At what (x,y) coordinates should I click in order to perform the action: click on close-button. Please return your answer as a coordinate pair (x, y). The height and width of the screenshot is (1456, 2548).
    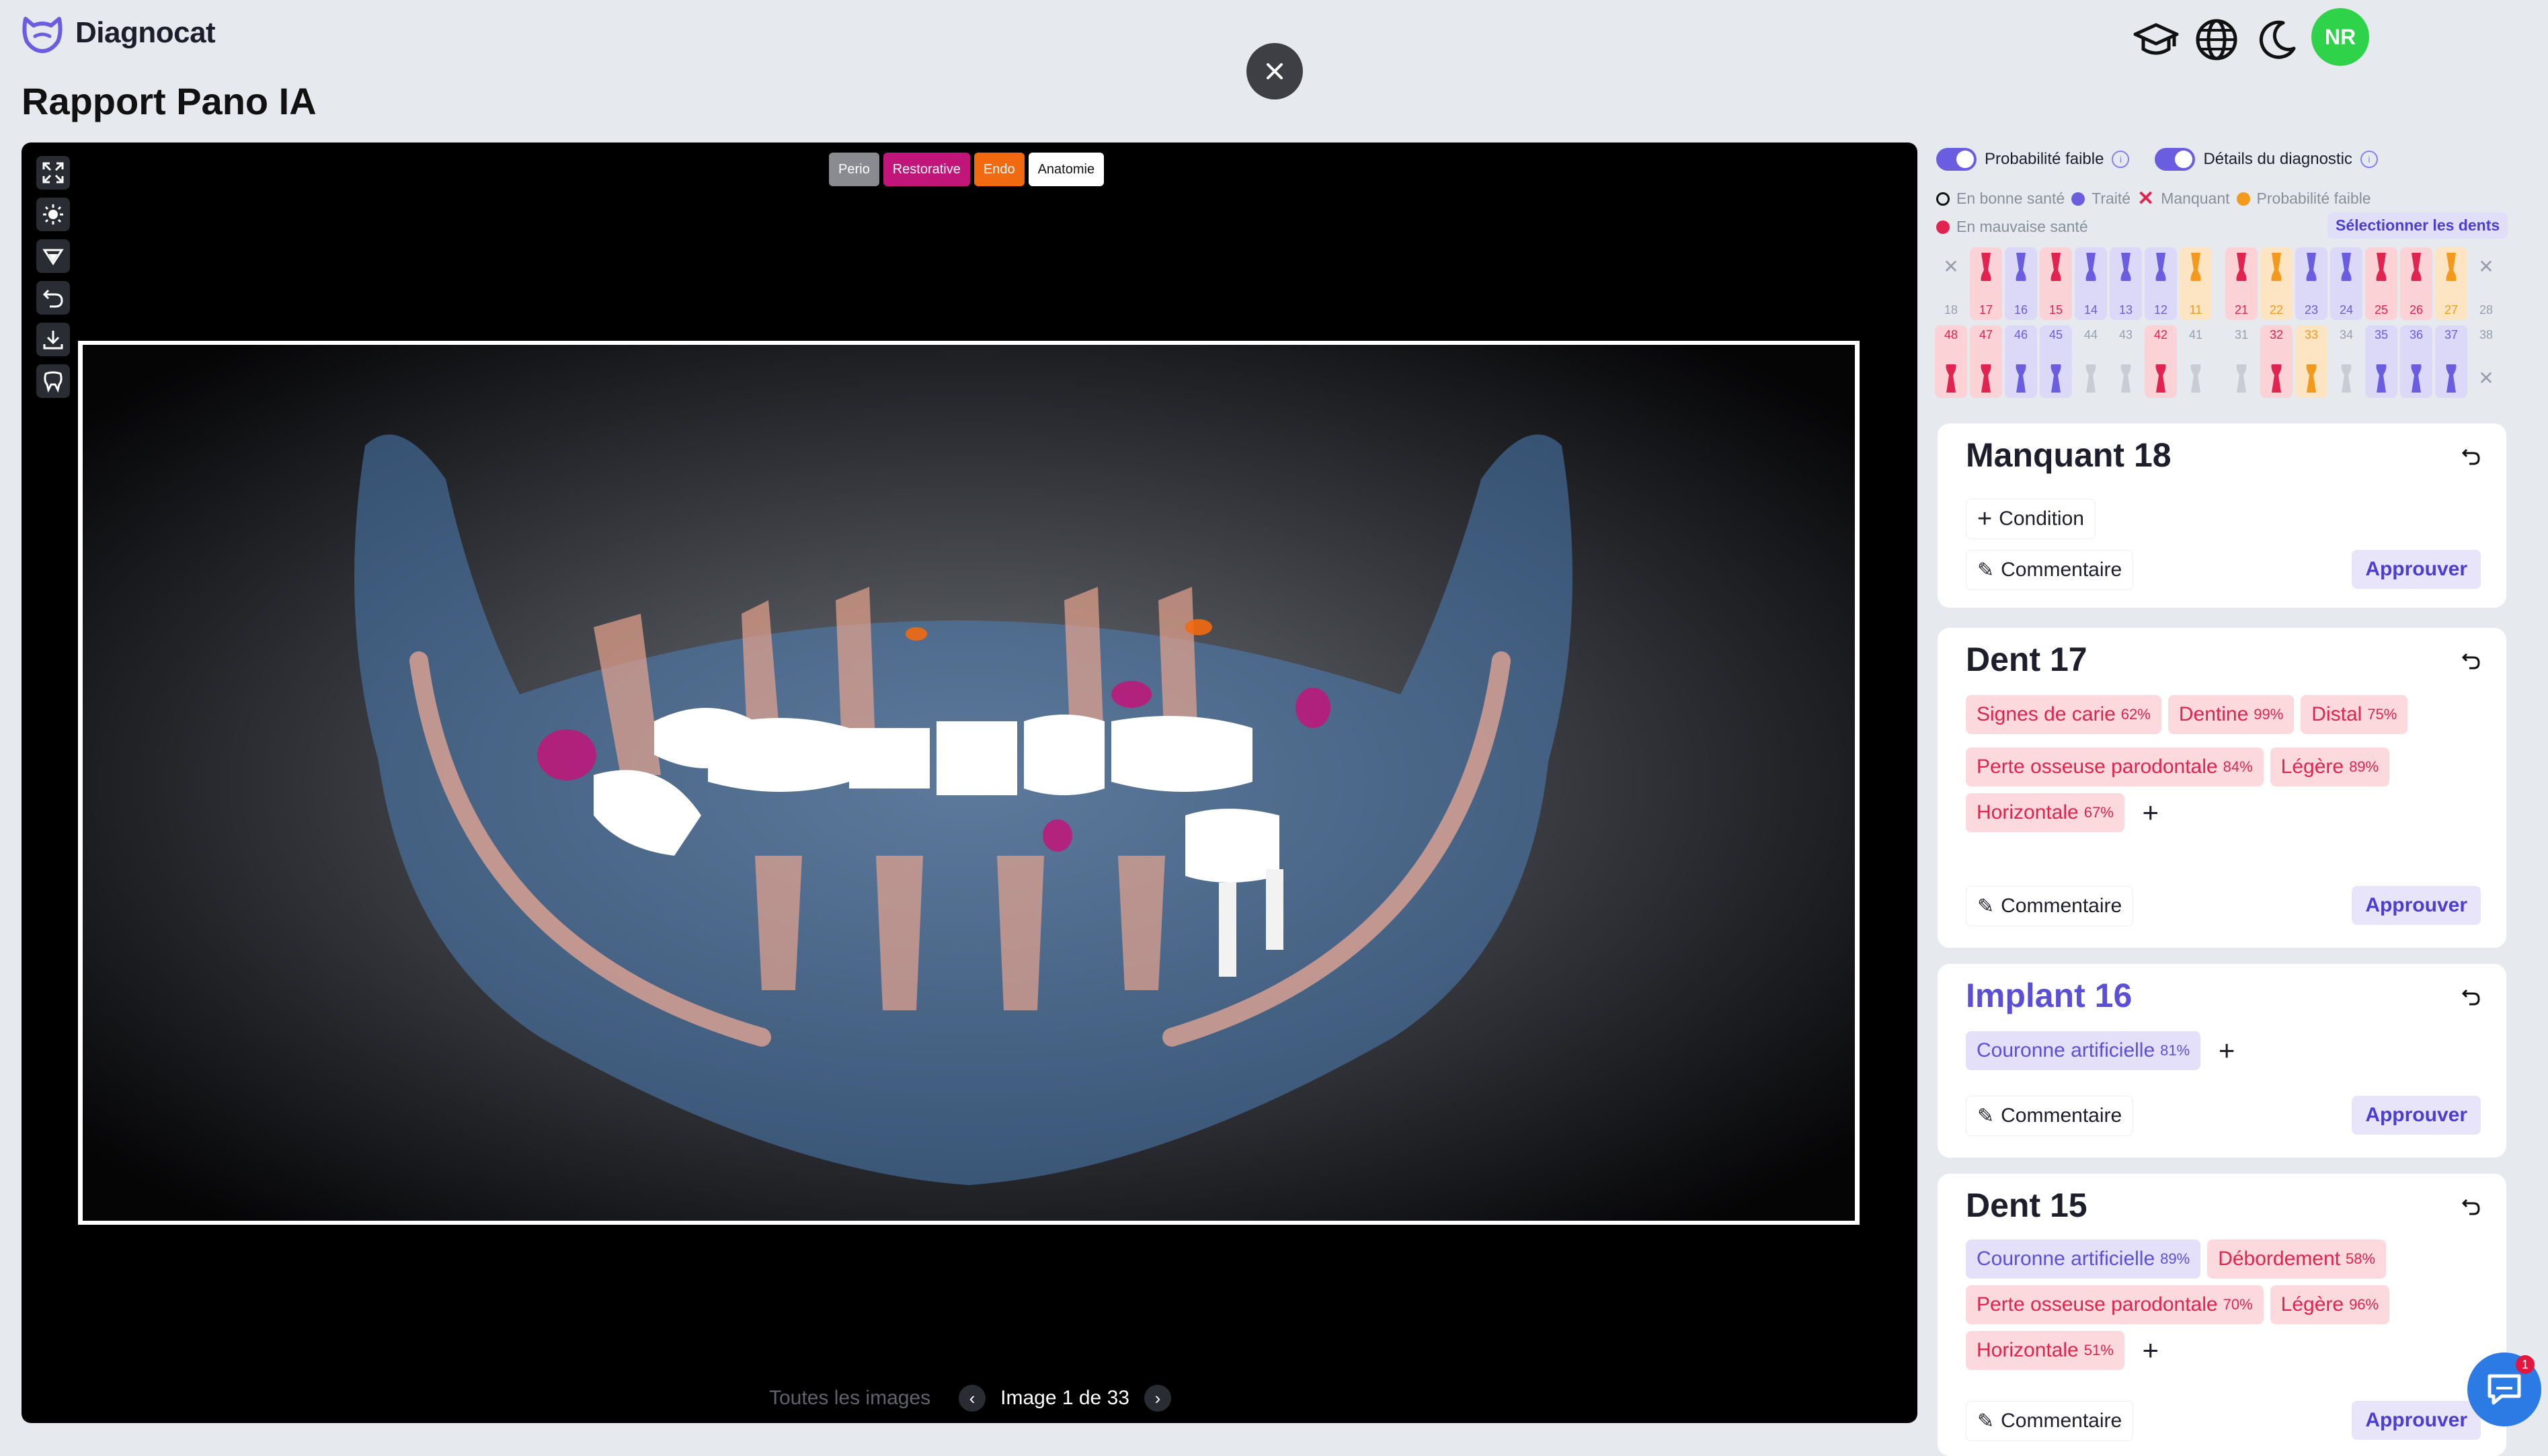
    Looking at the image, I should click on (1274, 71).